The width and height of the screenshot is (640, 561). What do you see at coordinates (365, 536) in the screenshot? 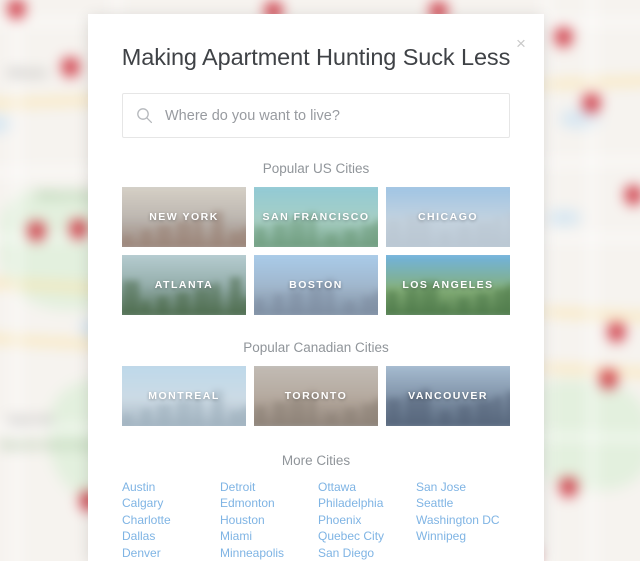
I see `city-link-quebec-city: Quebec City` at bounding box center [365, 536].